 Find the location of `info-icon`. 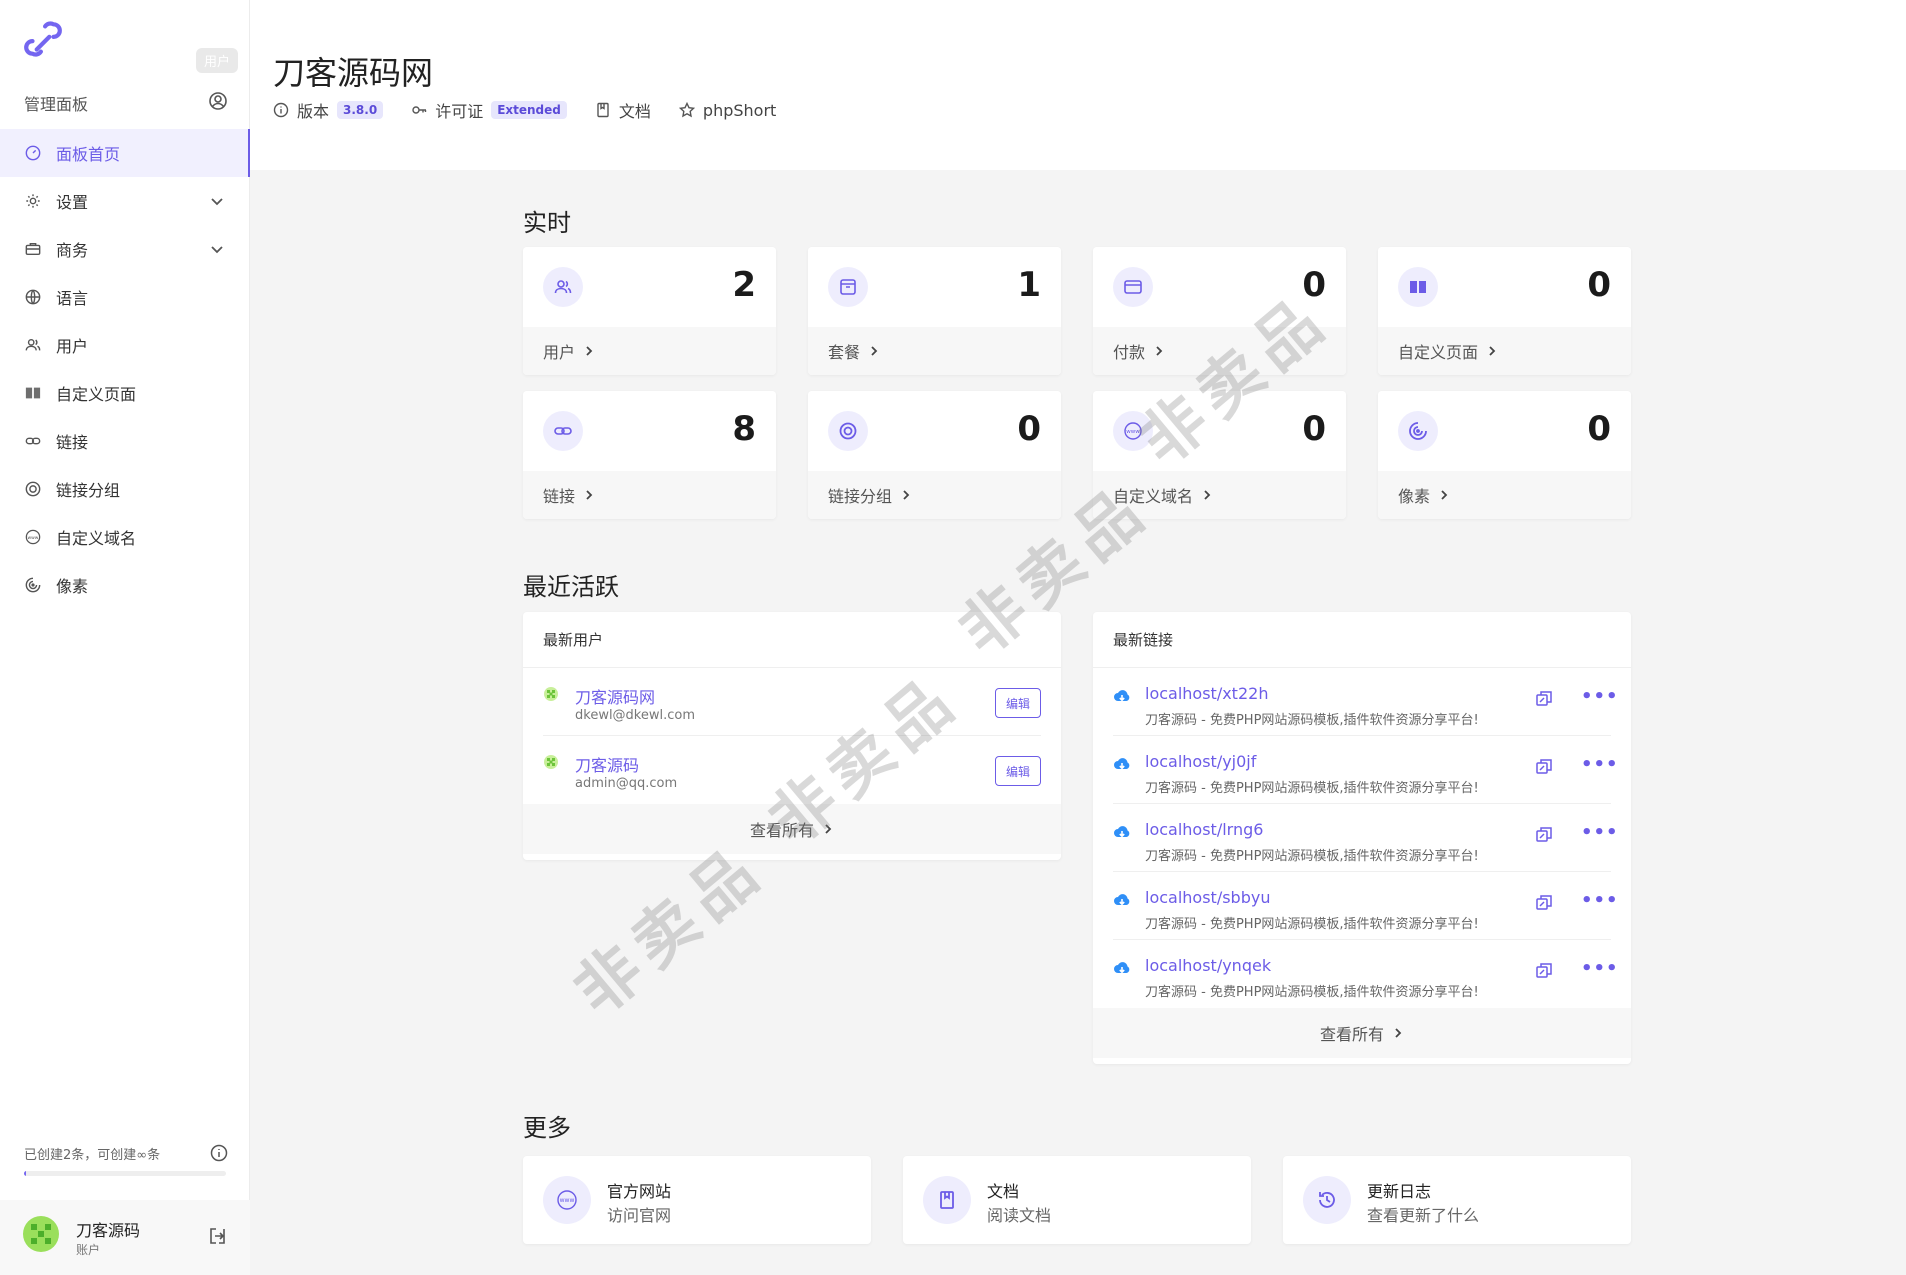

info-icon is located at coordinates (219, 1153).